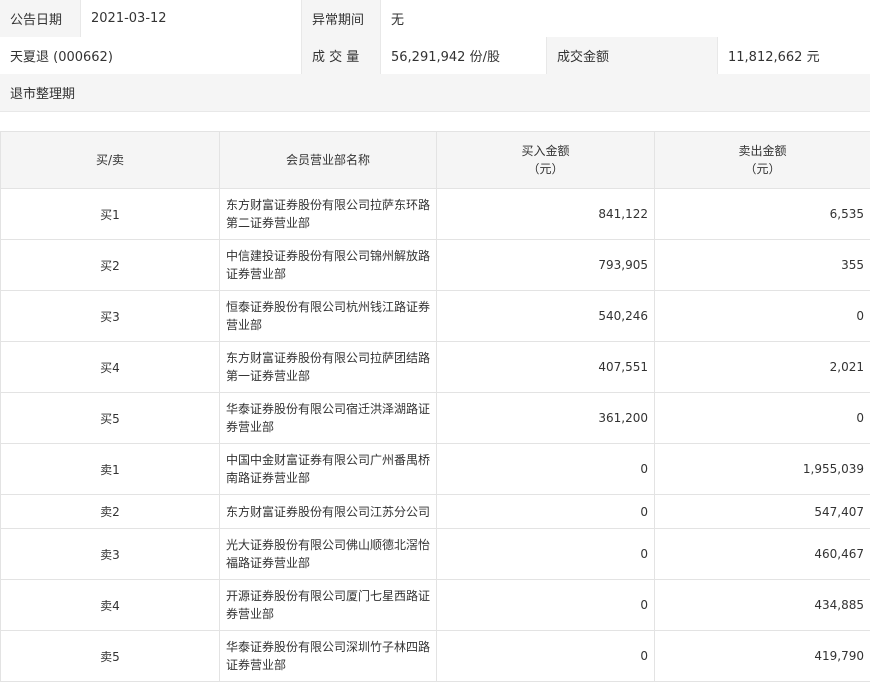  What do you see at coordinates (110, 214) in the screenshot?
I see `row-side: 买1` at bounding box center [110, 214].